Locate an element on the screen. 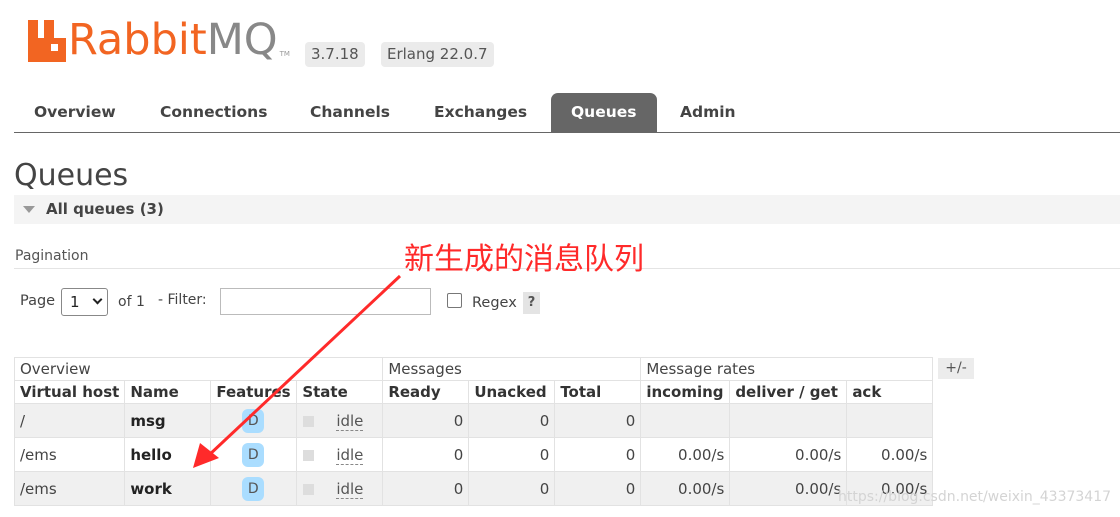 Image resolution: width=1120 pixels, height=517 pixels. all-queues-section-toggle: All queues (3) is located at coordinates (567, 209).